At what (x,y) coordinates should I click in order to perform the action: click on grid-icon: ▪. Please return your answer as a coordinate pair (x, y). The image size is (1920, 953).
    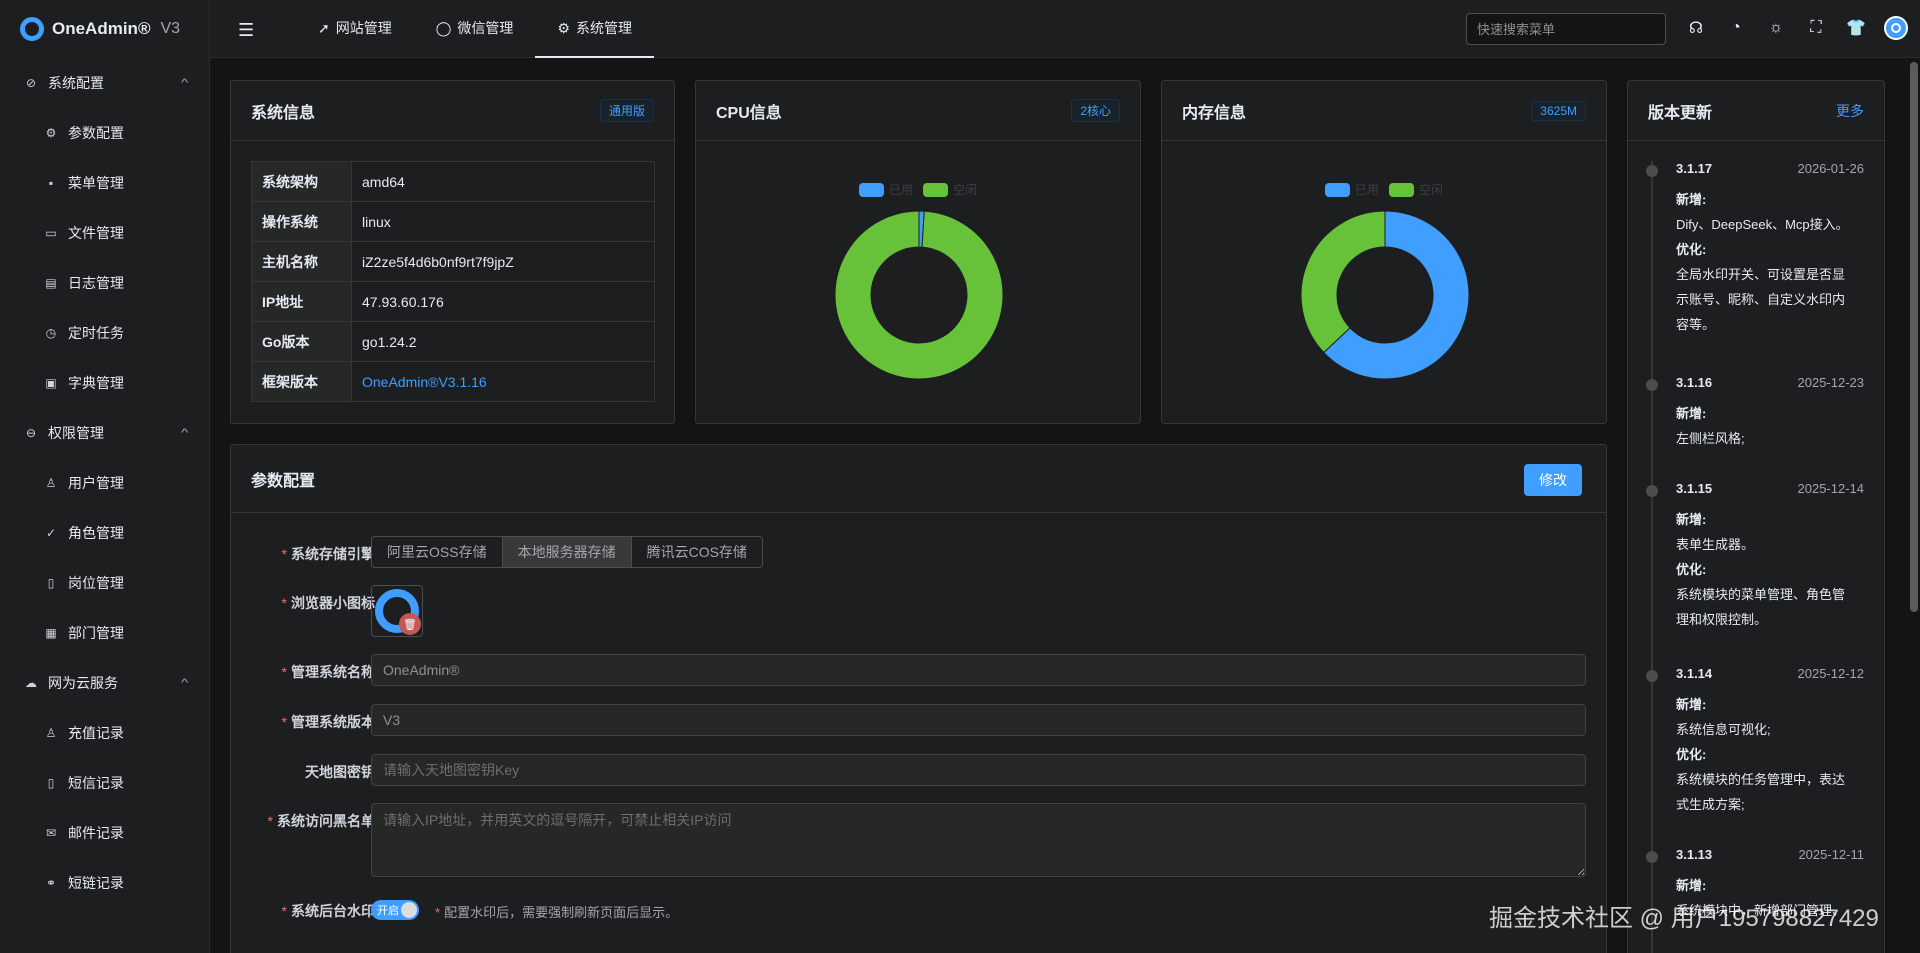
    Looking at the image, I should click on (51, 183).